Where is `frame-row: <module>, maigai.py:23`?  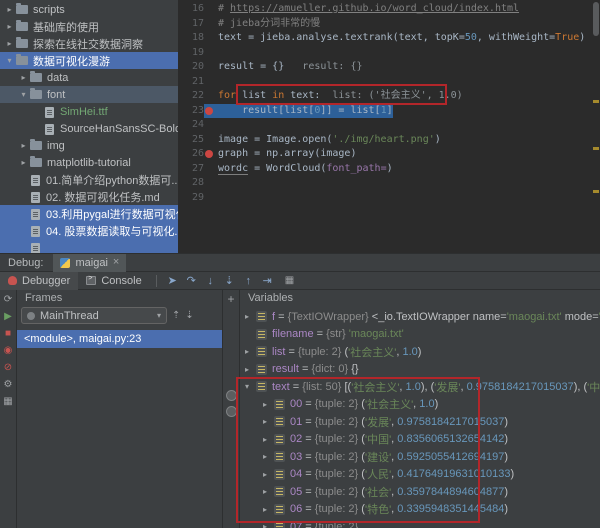
frame-row: <module>, maigai.py:23 is located at coordinates (119, 339).